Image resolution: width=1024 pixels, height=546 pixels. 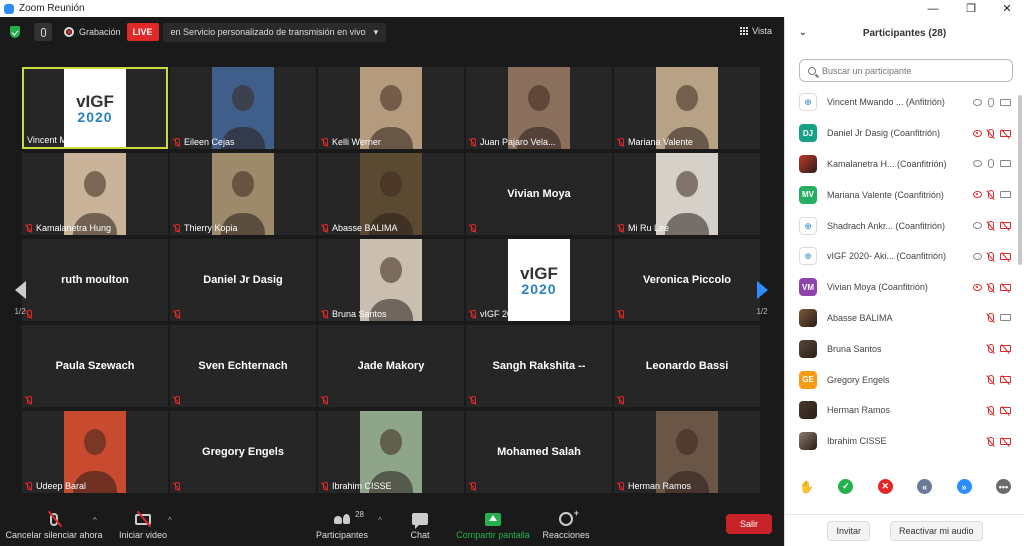 I want to click on participant-row: ◎ Vincent Mwando ... (Anfitrión), so click(x=901, y=102).